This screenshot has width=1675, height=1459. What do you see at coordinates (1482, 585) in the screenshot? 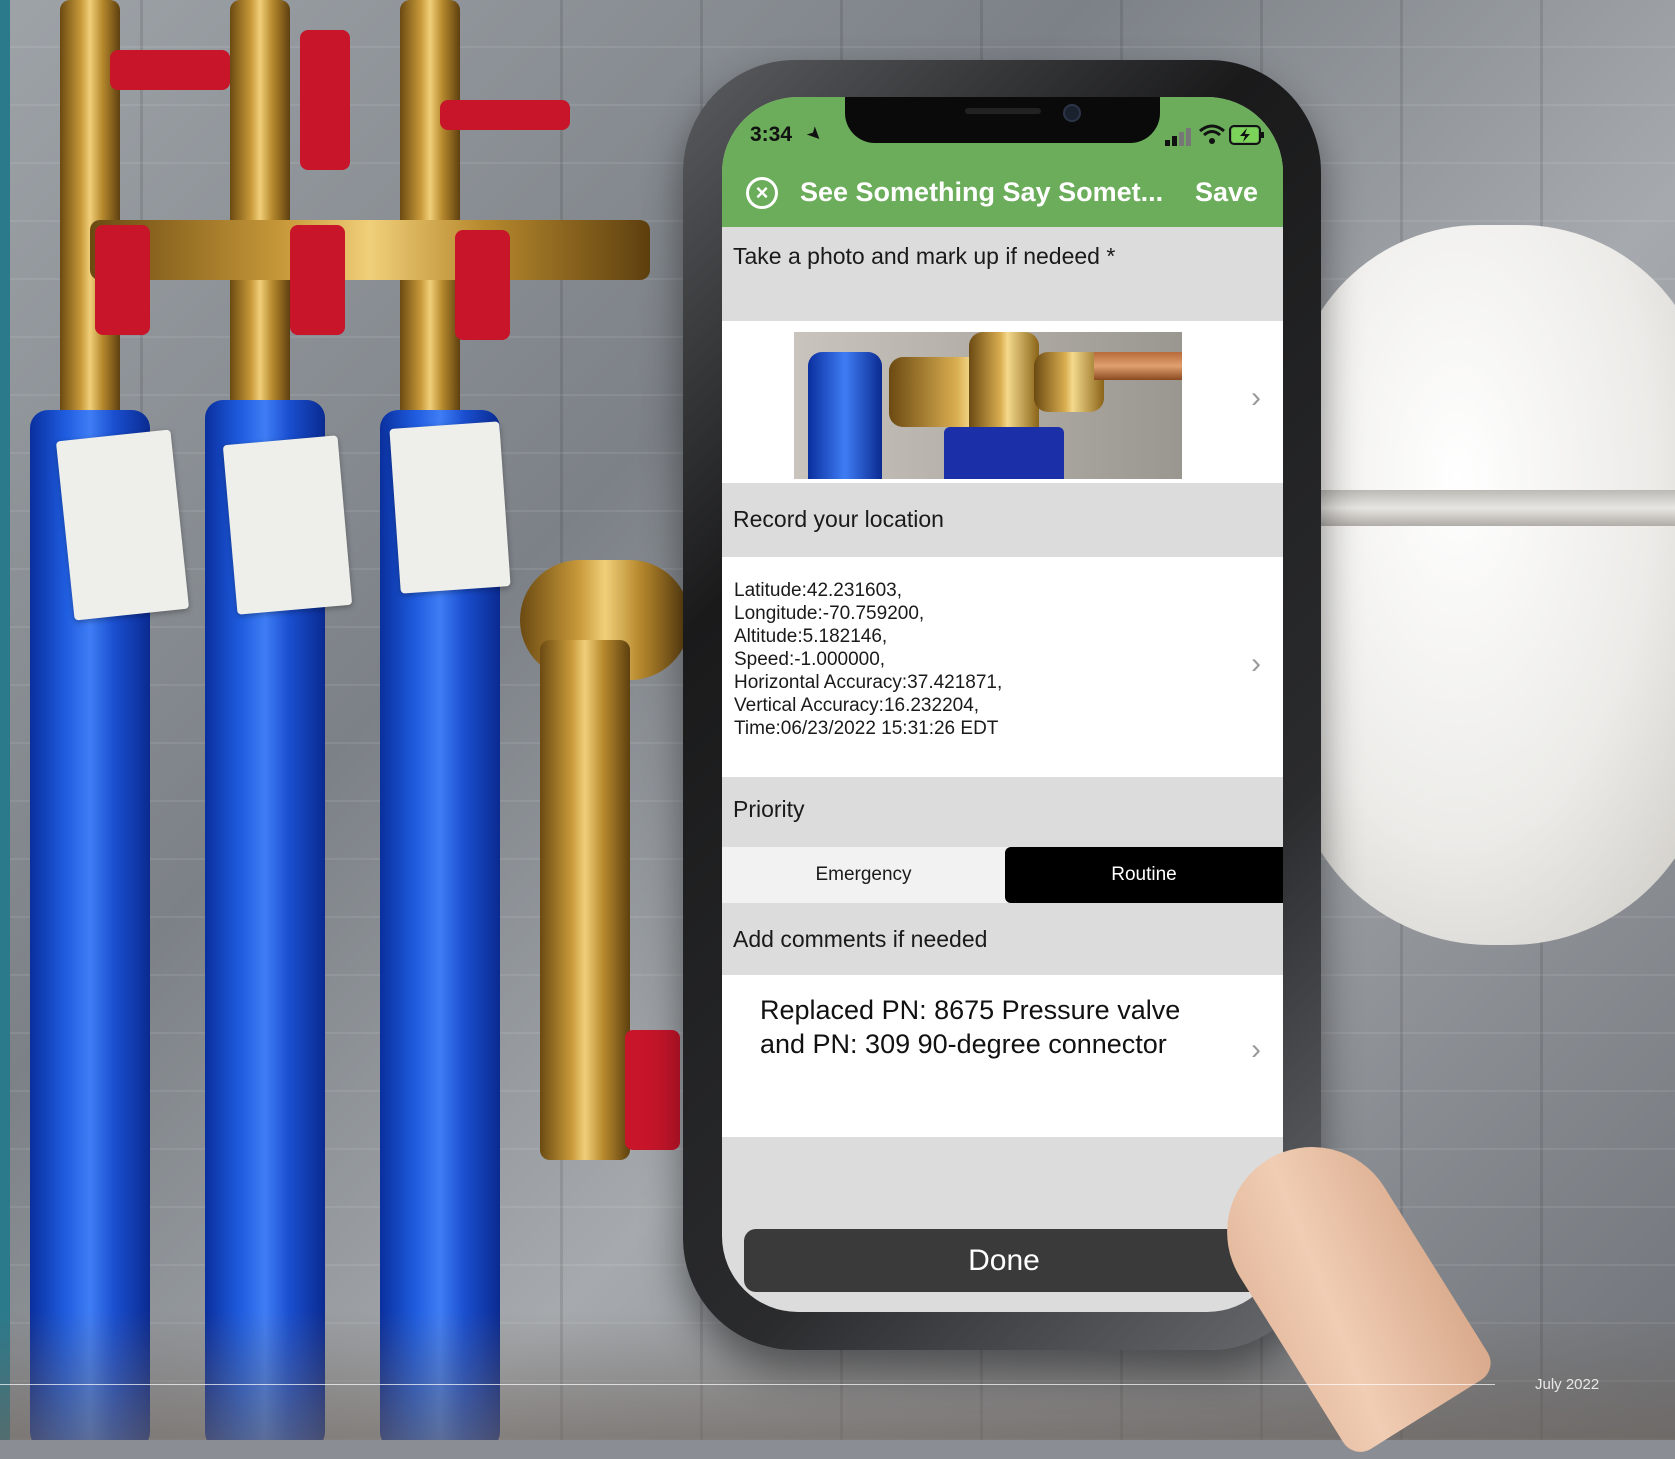
I see `expansion-tank` at bounding box center [1482, 585].